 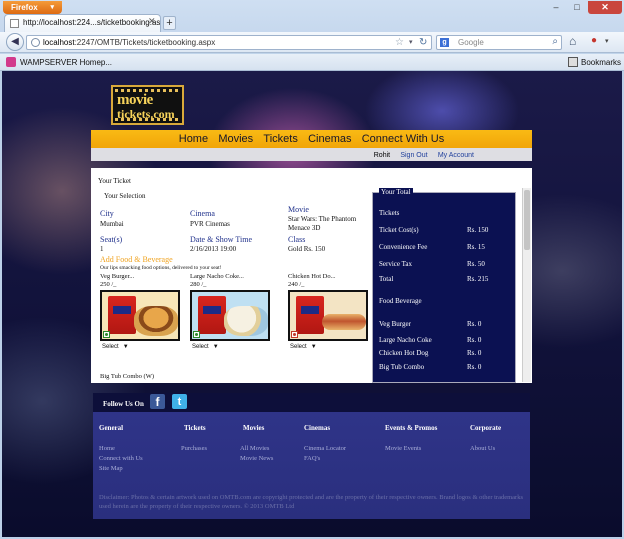 What do you see at coordinates (110, 347) in the screenshot?
I see `select-label: Select` at bounding box center [110, 347].